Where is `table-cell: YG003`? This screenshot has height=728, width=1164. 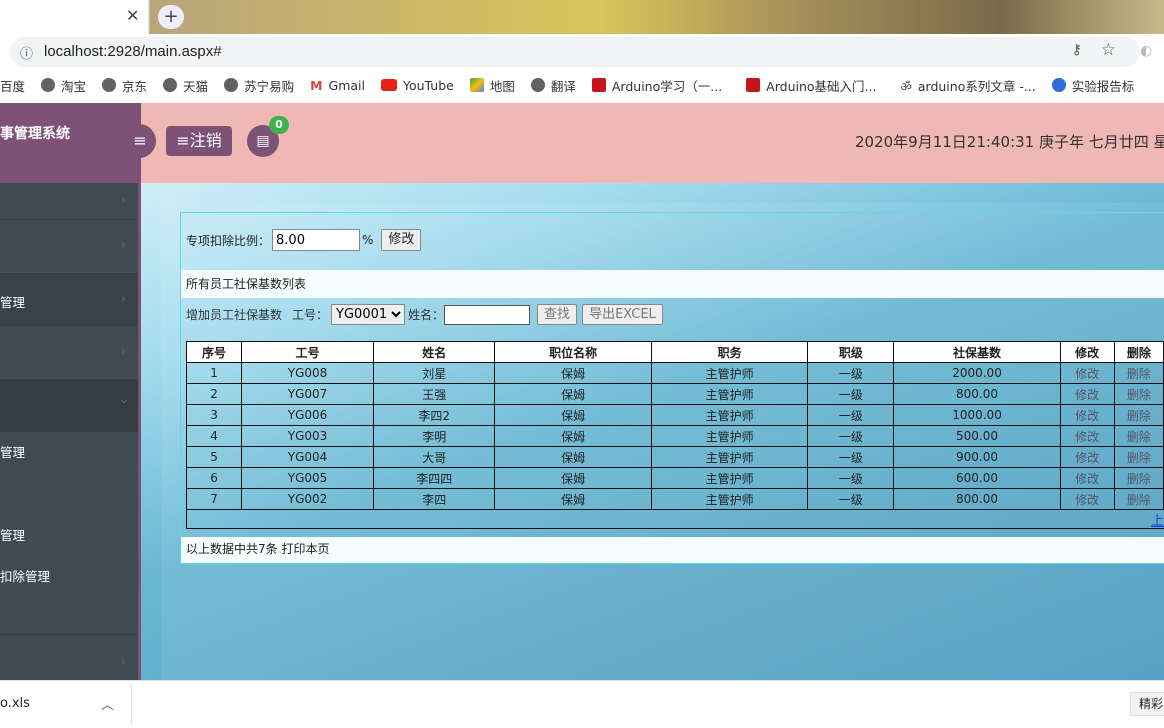 table-cell: YG003 is located at coordinates (308, 436).